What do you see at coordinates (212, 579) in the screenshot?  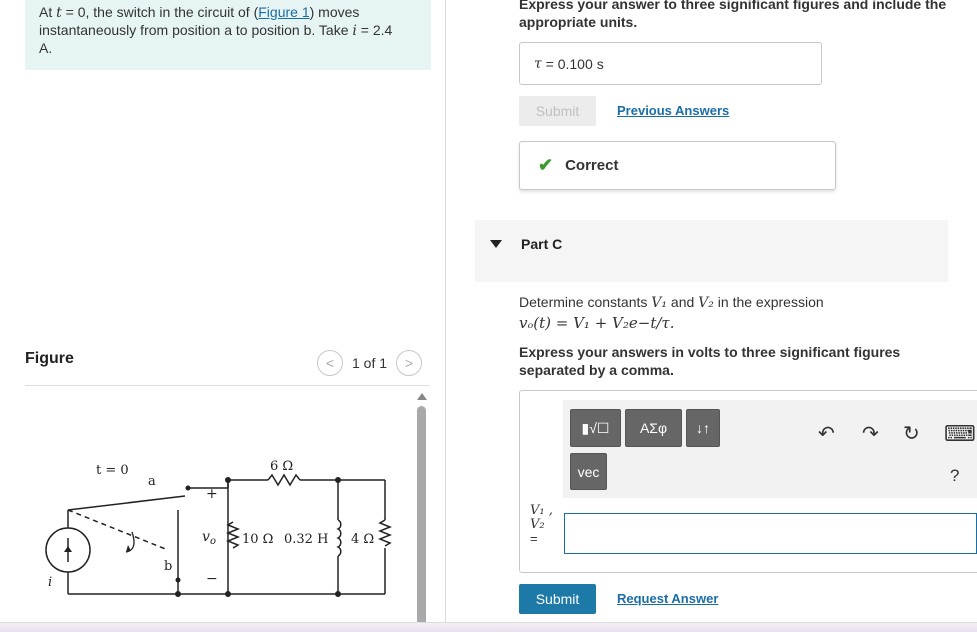 I see `vo-minus-label: −` at bounding box center [212, 579].